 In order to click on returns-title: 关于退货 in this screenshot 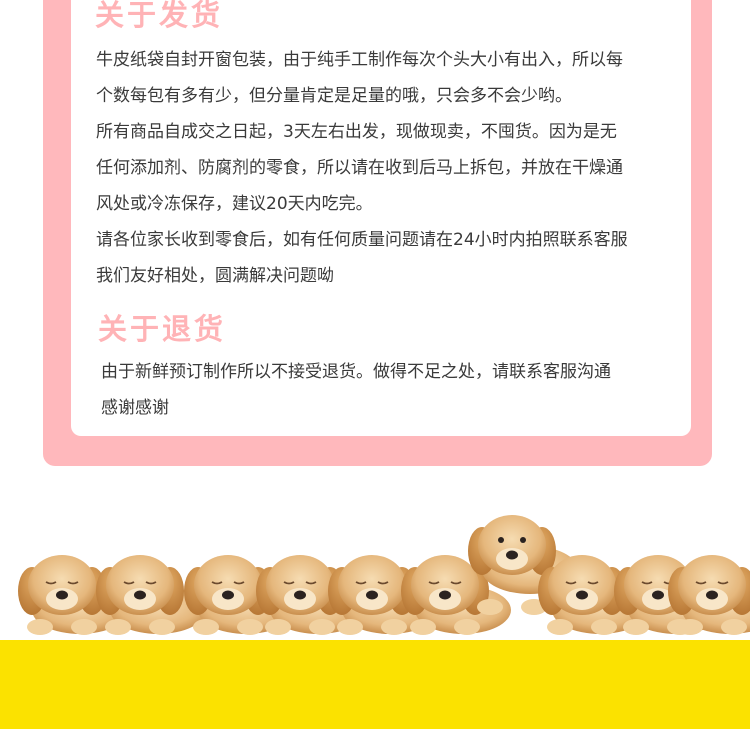, I will do `click(162, 329)`.